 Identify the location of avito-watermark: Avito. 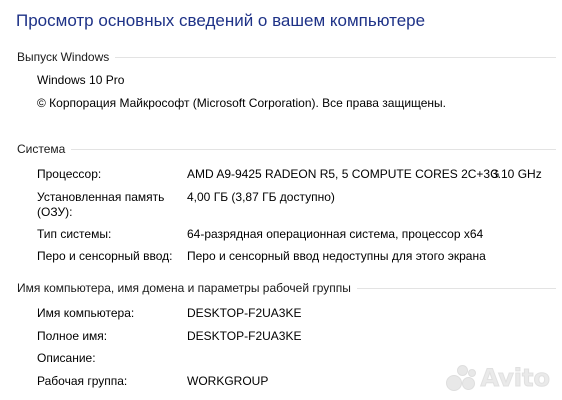
(498, 378).